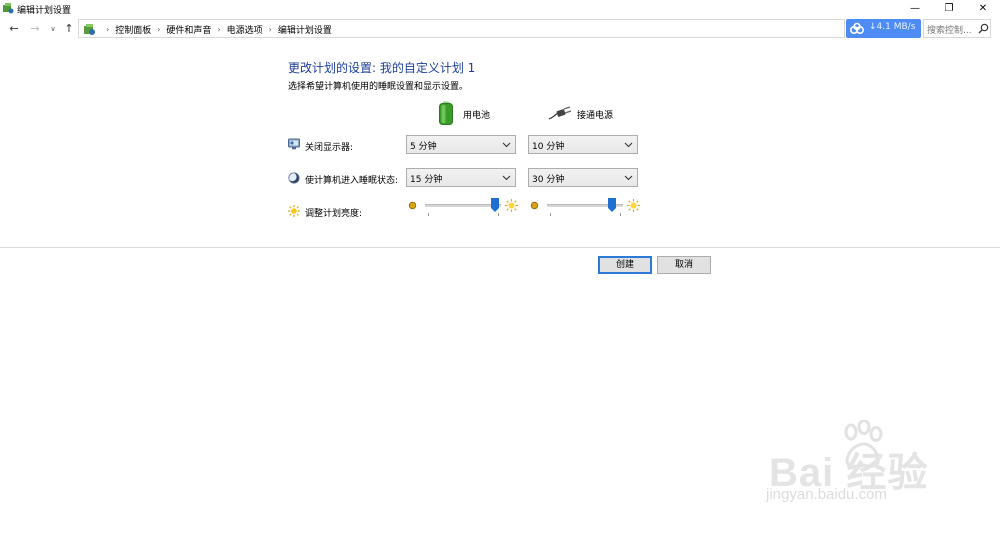 This screenshot has height=533, width=1000. I want to click on brightness-label: 调整计划亮度:, so click(334, 214).